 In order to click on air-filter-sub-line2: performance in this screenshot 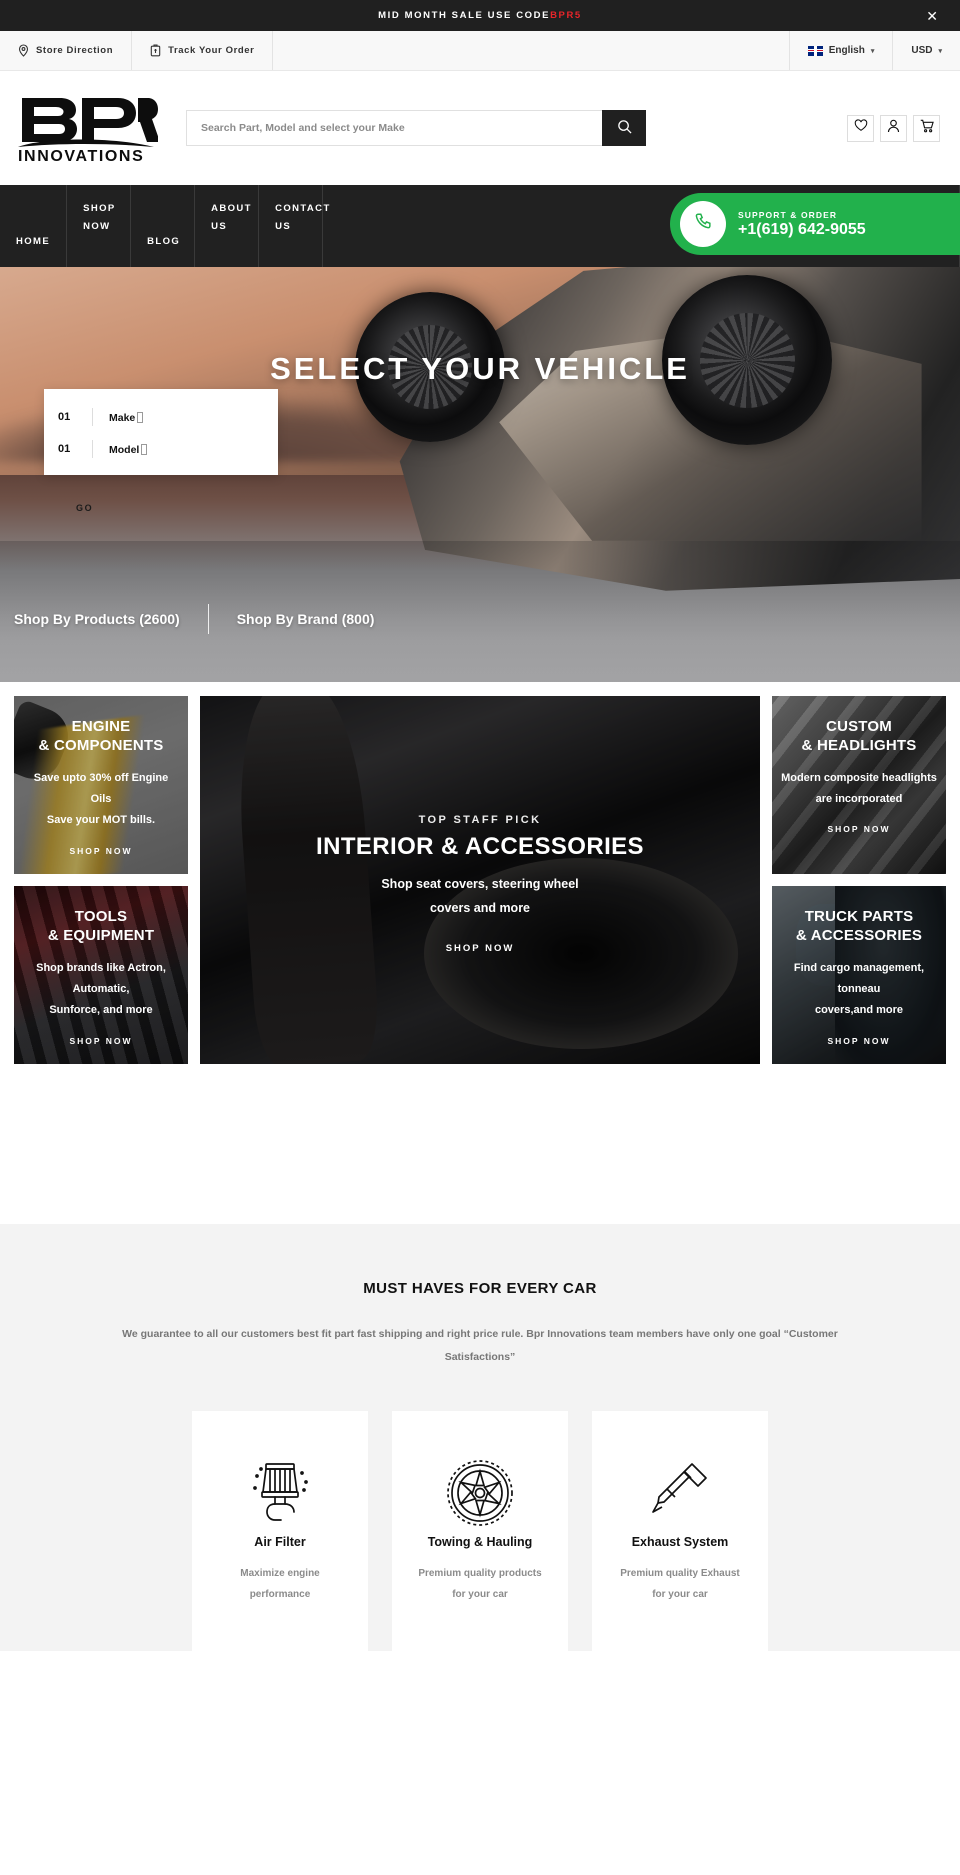, I will do `click(280, 1595)`.